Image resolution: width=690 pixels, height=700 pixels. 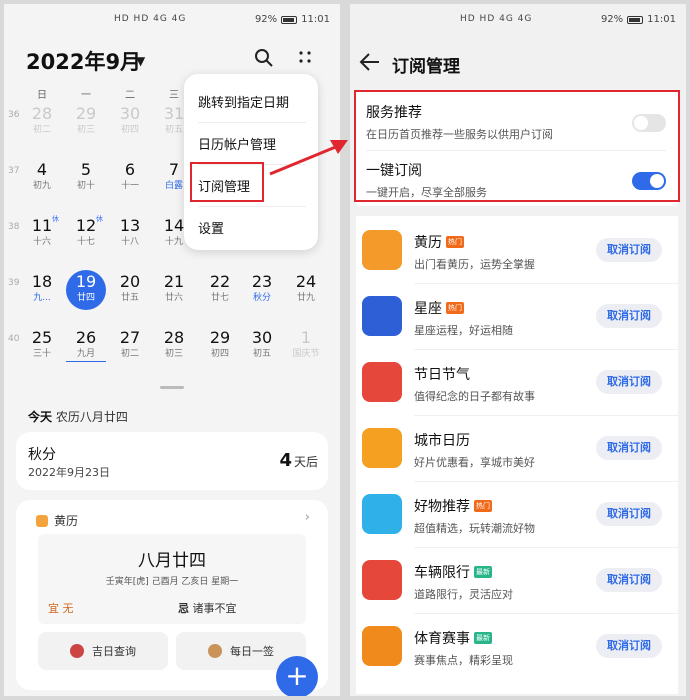 What do you see at coordinates (130, 232) in the screenshot?
I see `day-cell: 13 十八` at bounding box center [130, 232].